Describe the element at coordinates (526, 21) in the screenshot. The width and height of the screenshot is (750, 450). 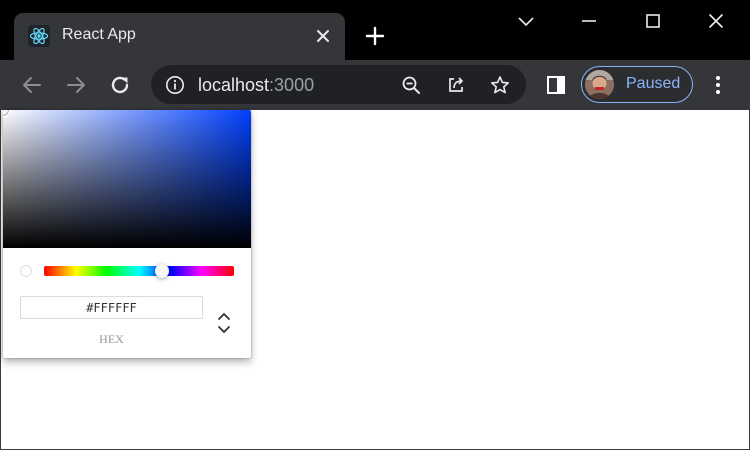
I see `tab-search-chevron-down-icon` at that location.